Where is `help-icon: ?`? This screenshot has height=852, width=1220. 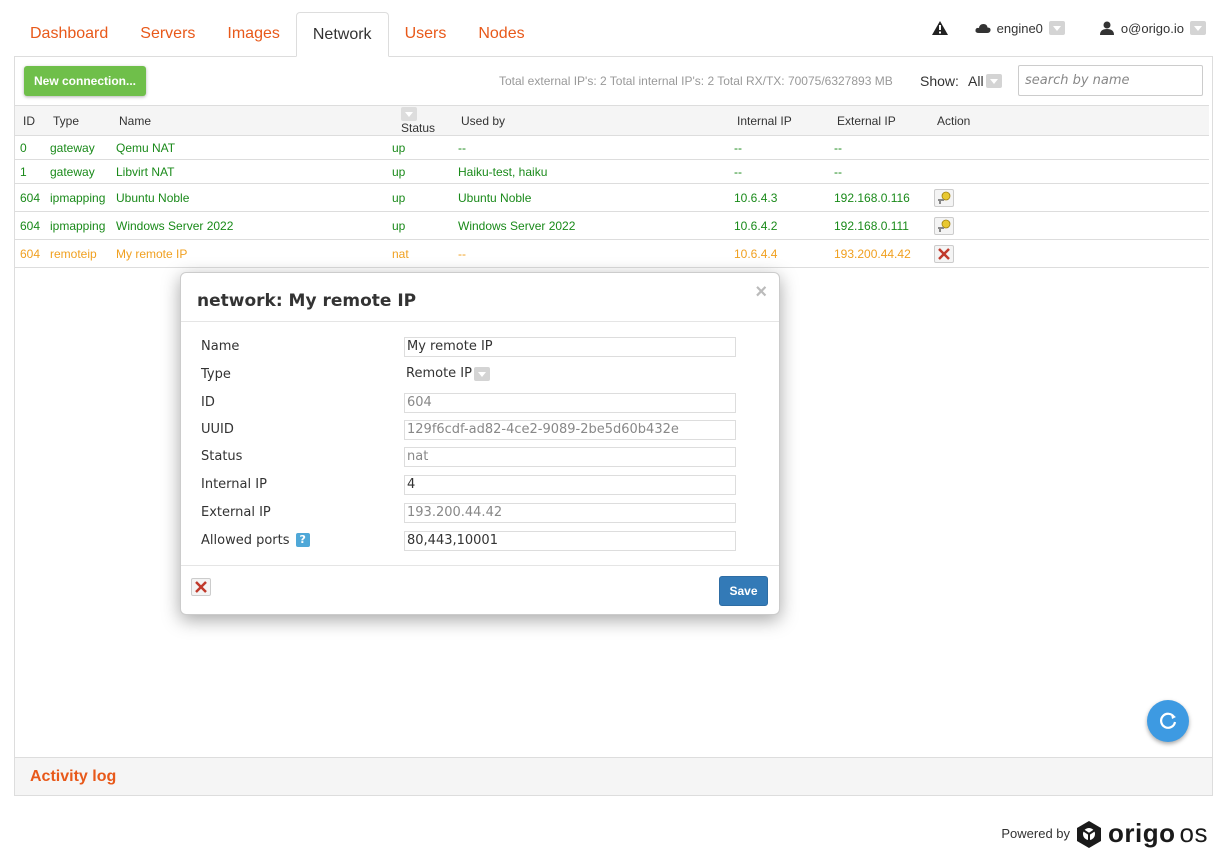 help-icon: ? is located at coordinates (302, 540).